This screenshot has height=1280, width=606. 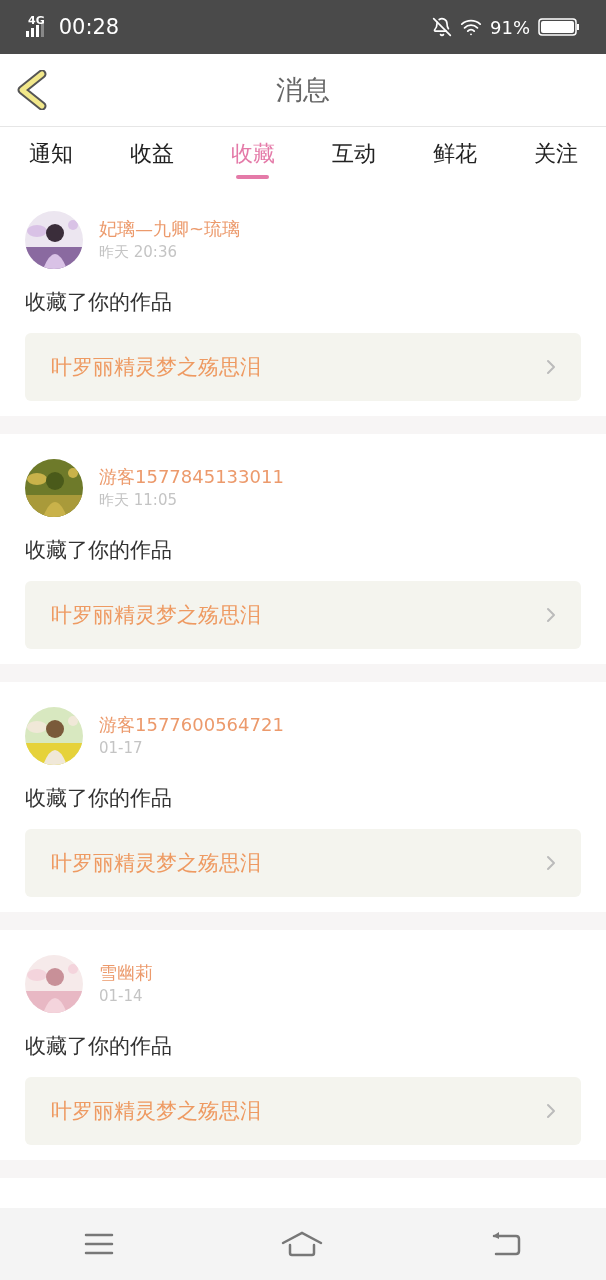 What do you see at coordinates (555, 156) in the screenshot?
I see `tab: 关注` at bounding box center [555, 156].